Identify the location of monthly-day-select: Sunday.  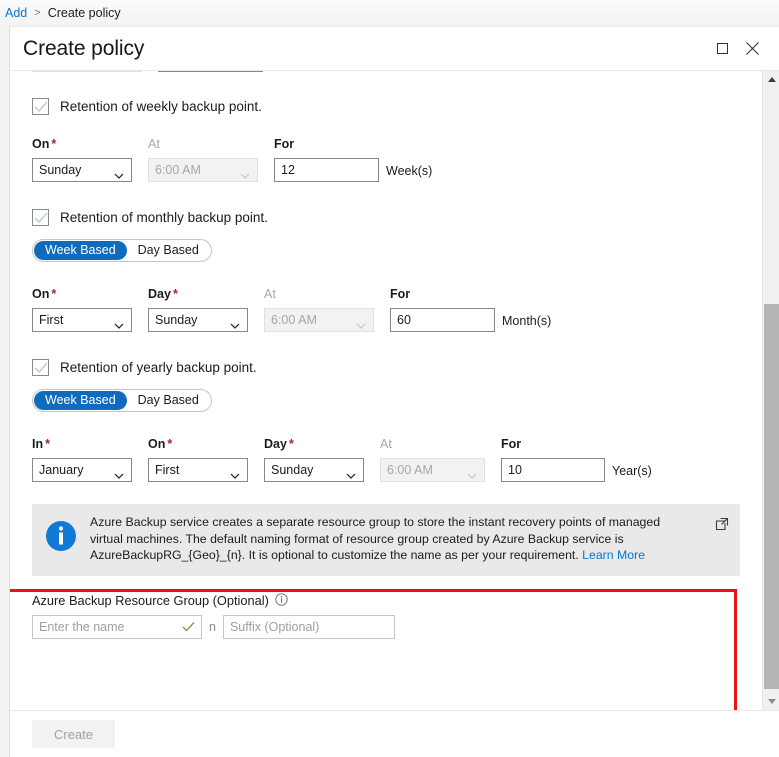
(198, 320).